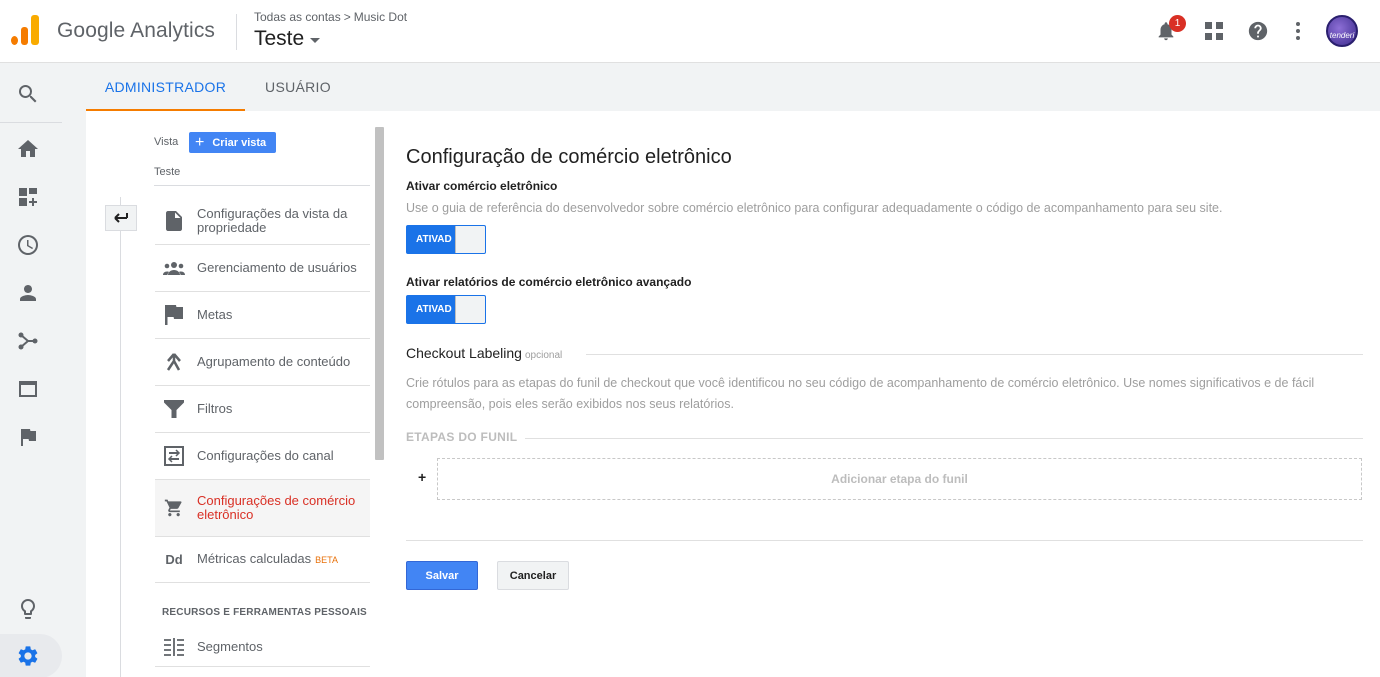  What do you see at coordinates (120, 437) in the screenshot?
I see `column-connector-line` at bounding box center [120, 437].